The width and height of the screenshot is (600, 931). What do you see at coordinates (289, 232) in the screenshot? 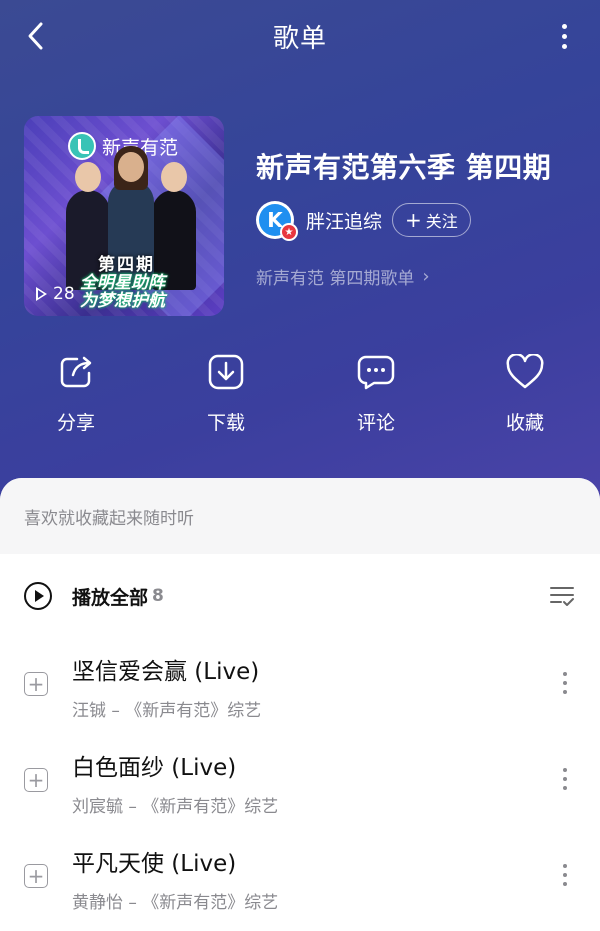
I see `star-badge-icon: ★` at bounding box center [289, 232].